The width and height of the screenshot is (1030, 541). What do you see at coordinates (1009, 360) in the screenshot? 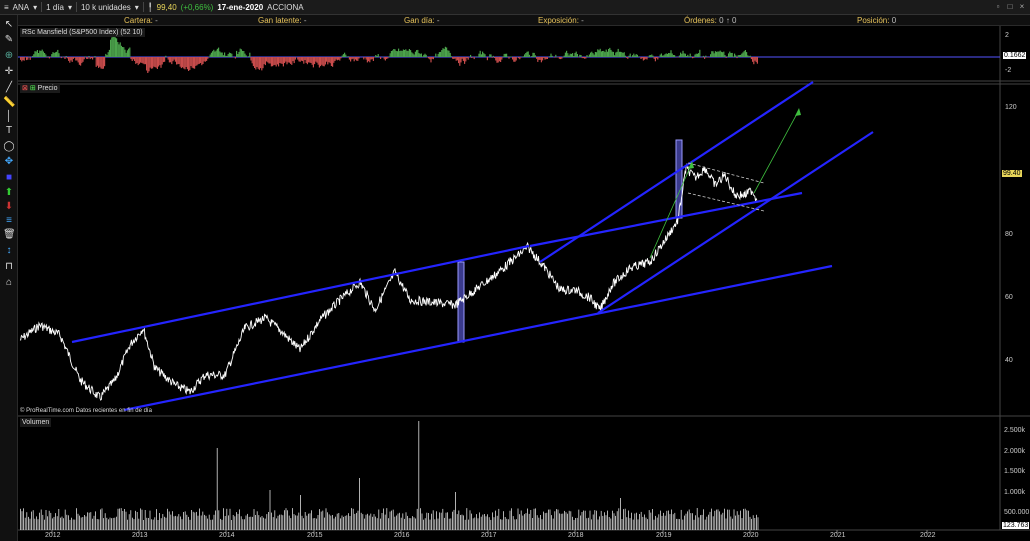
I see `price-tick: 40` at bounding box center [1009, 360].